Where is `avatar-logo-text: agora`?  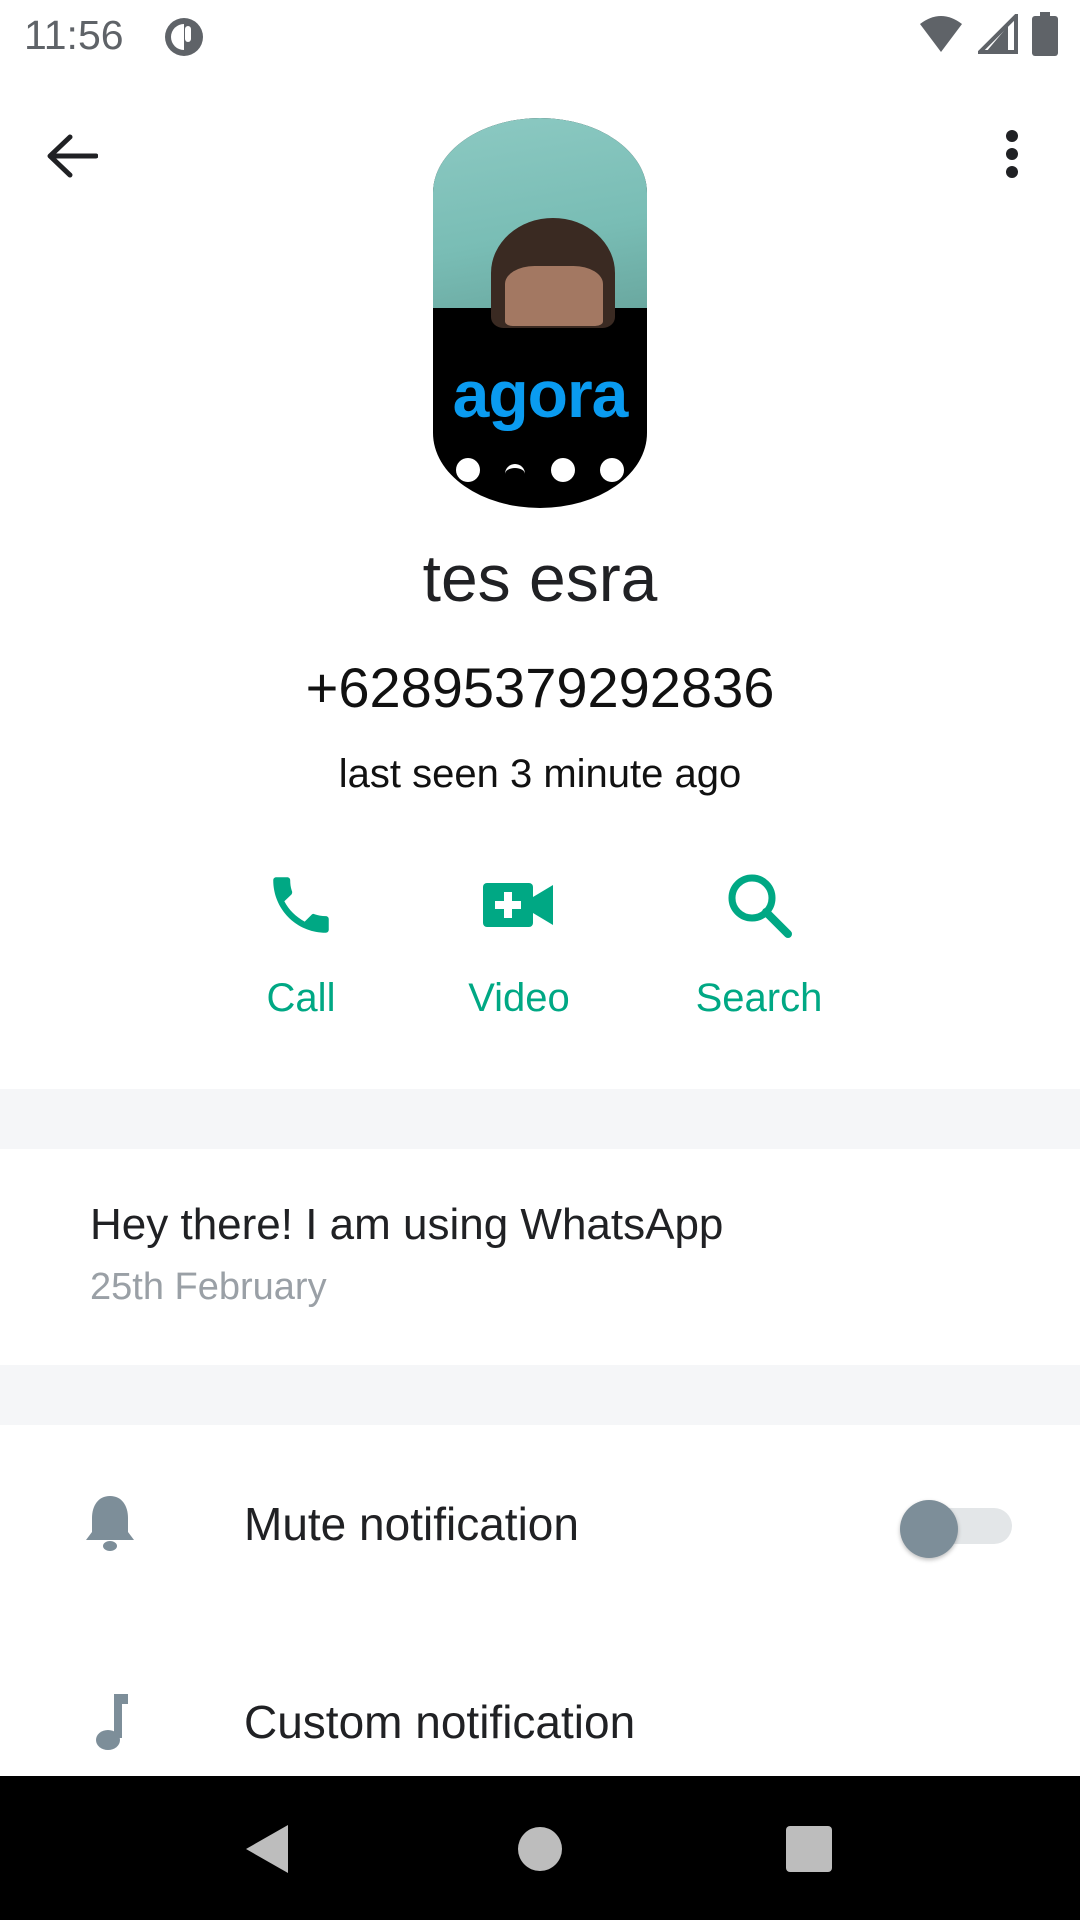
avatar-logo-text: agora is located at coordinates (540, 394).